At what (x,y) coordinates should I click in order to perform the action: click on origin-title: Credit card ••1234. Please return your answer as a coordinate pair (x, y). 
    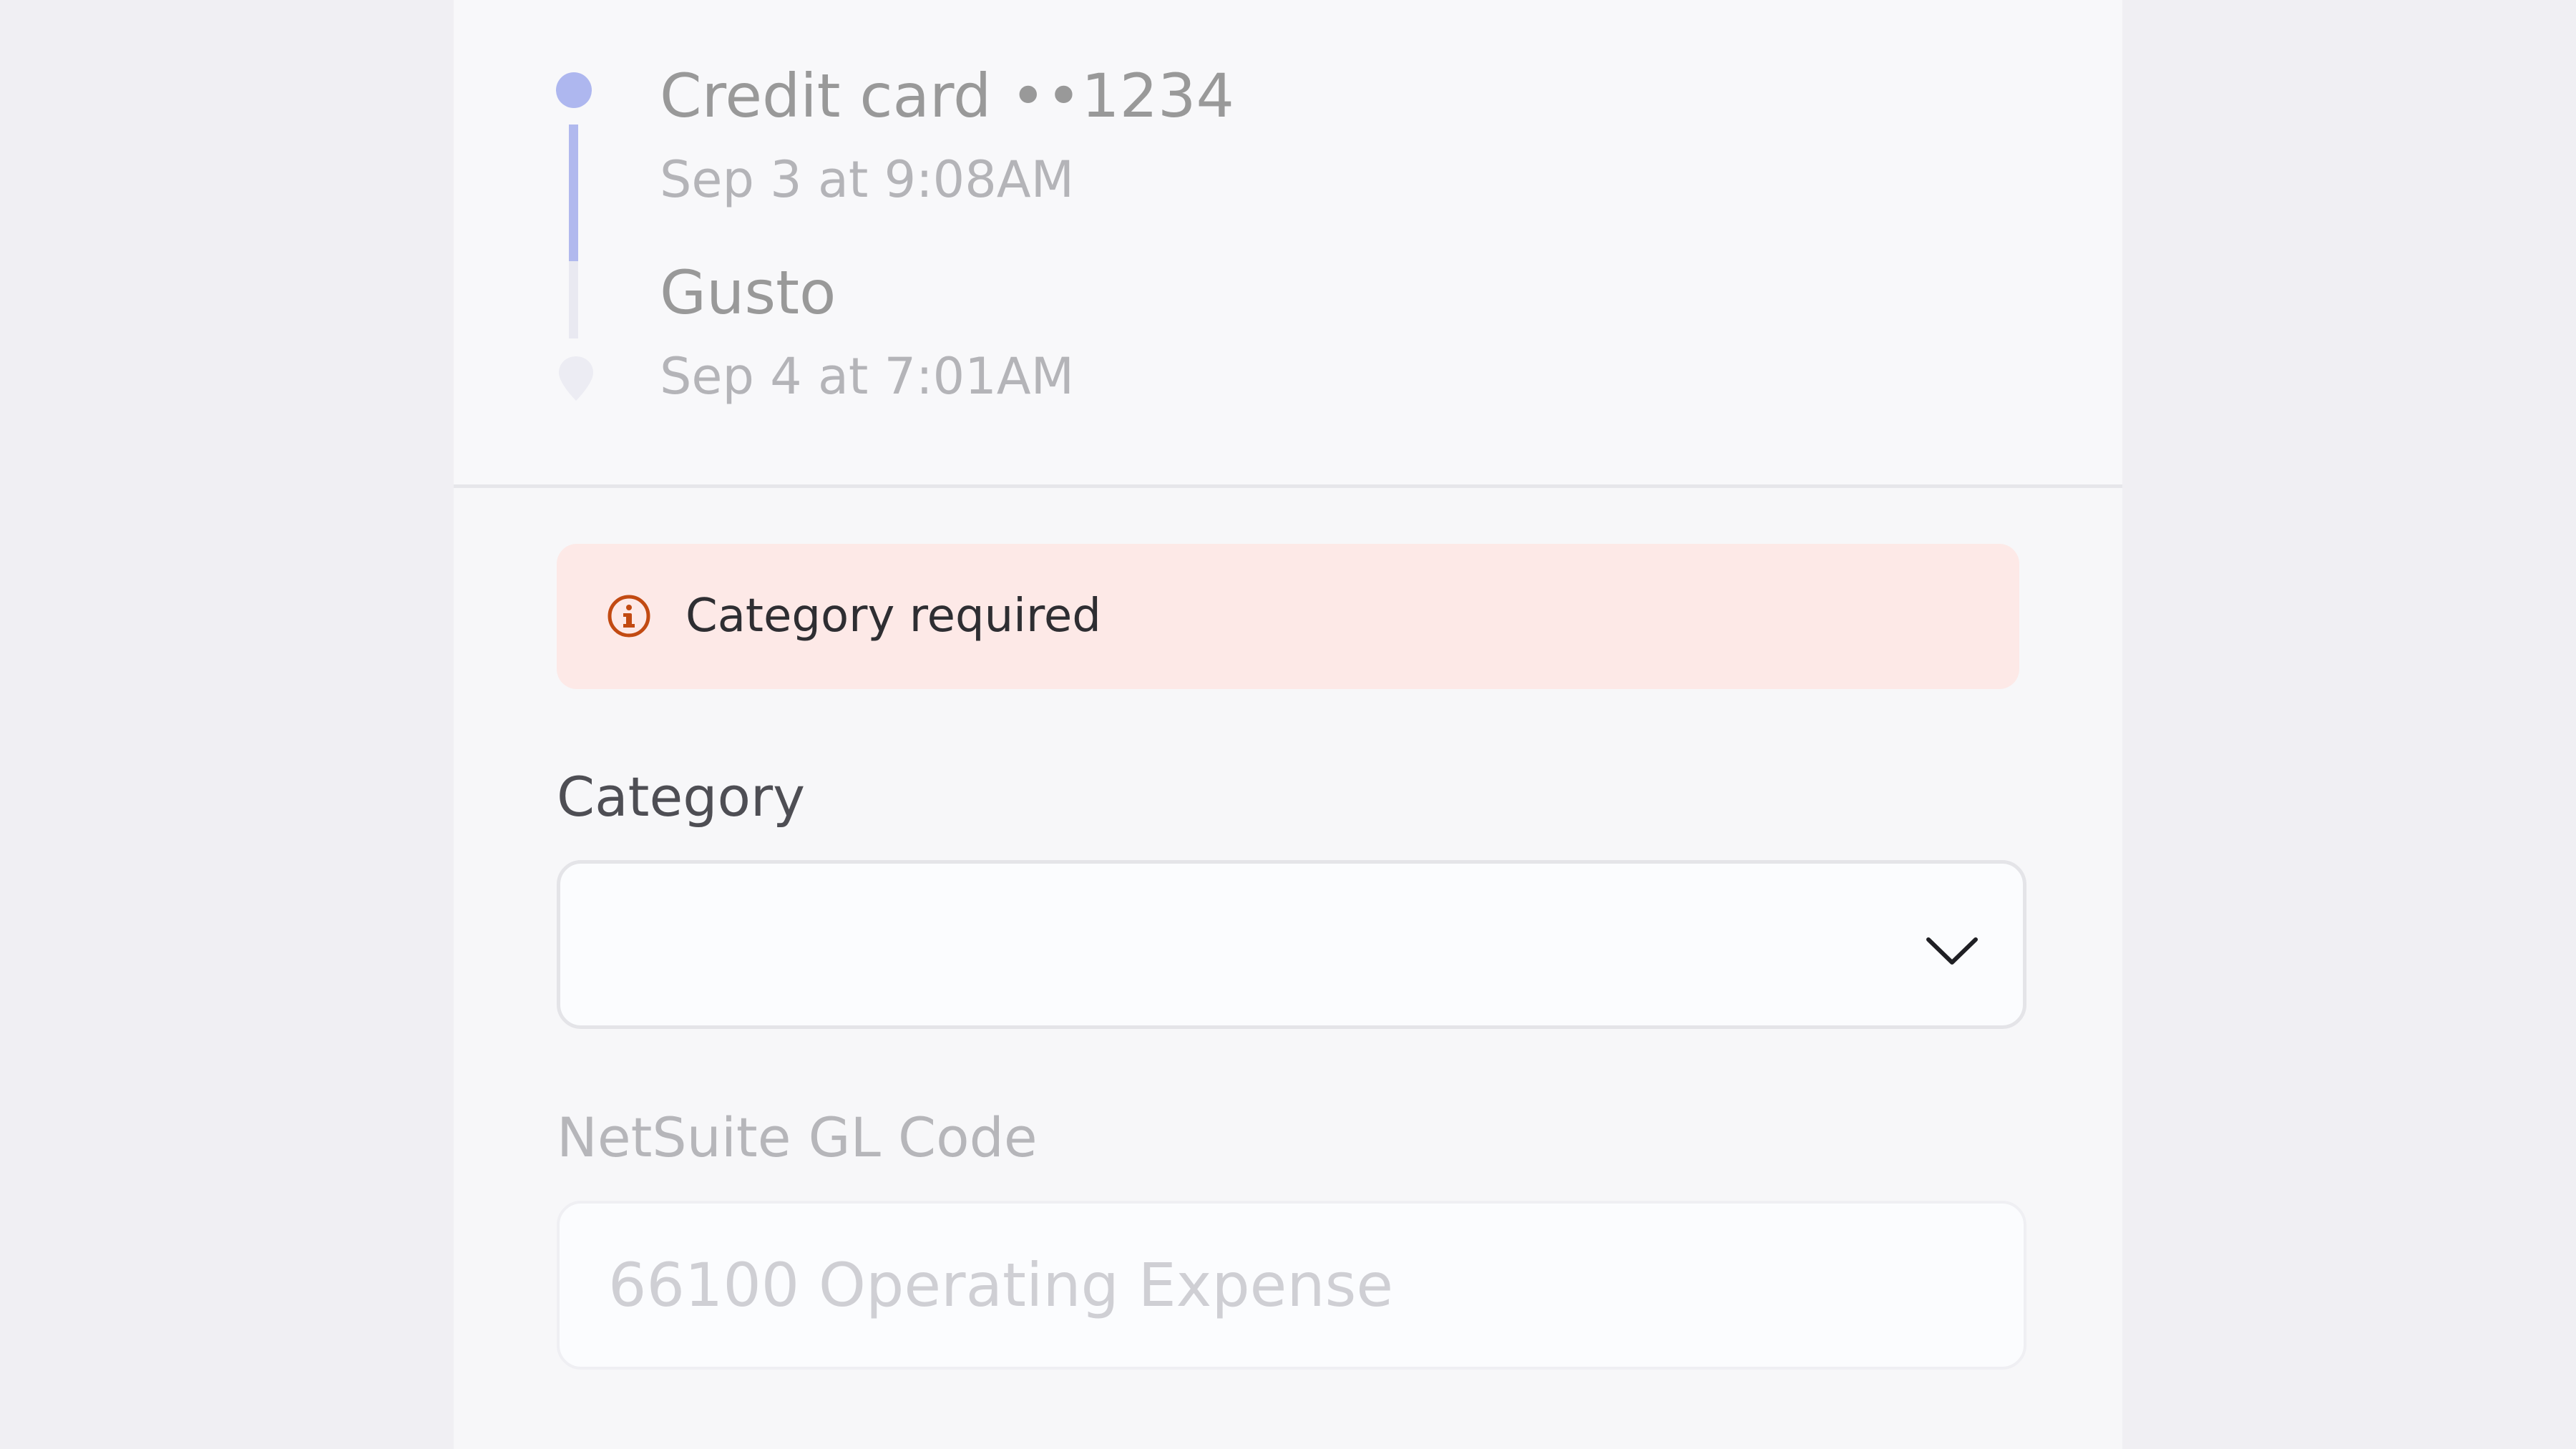
    Looking at the image, I should click on (947, 96).